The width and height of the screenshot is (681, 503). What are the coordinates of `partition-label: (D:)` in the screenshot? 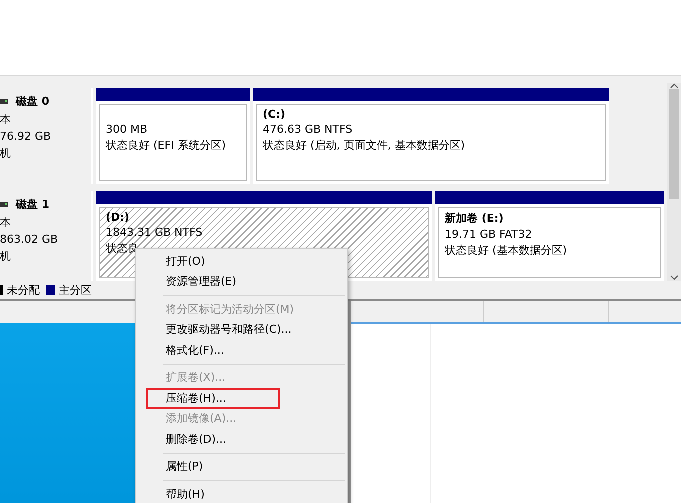 It's located at (118, 217).